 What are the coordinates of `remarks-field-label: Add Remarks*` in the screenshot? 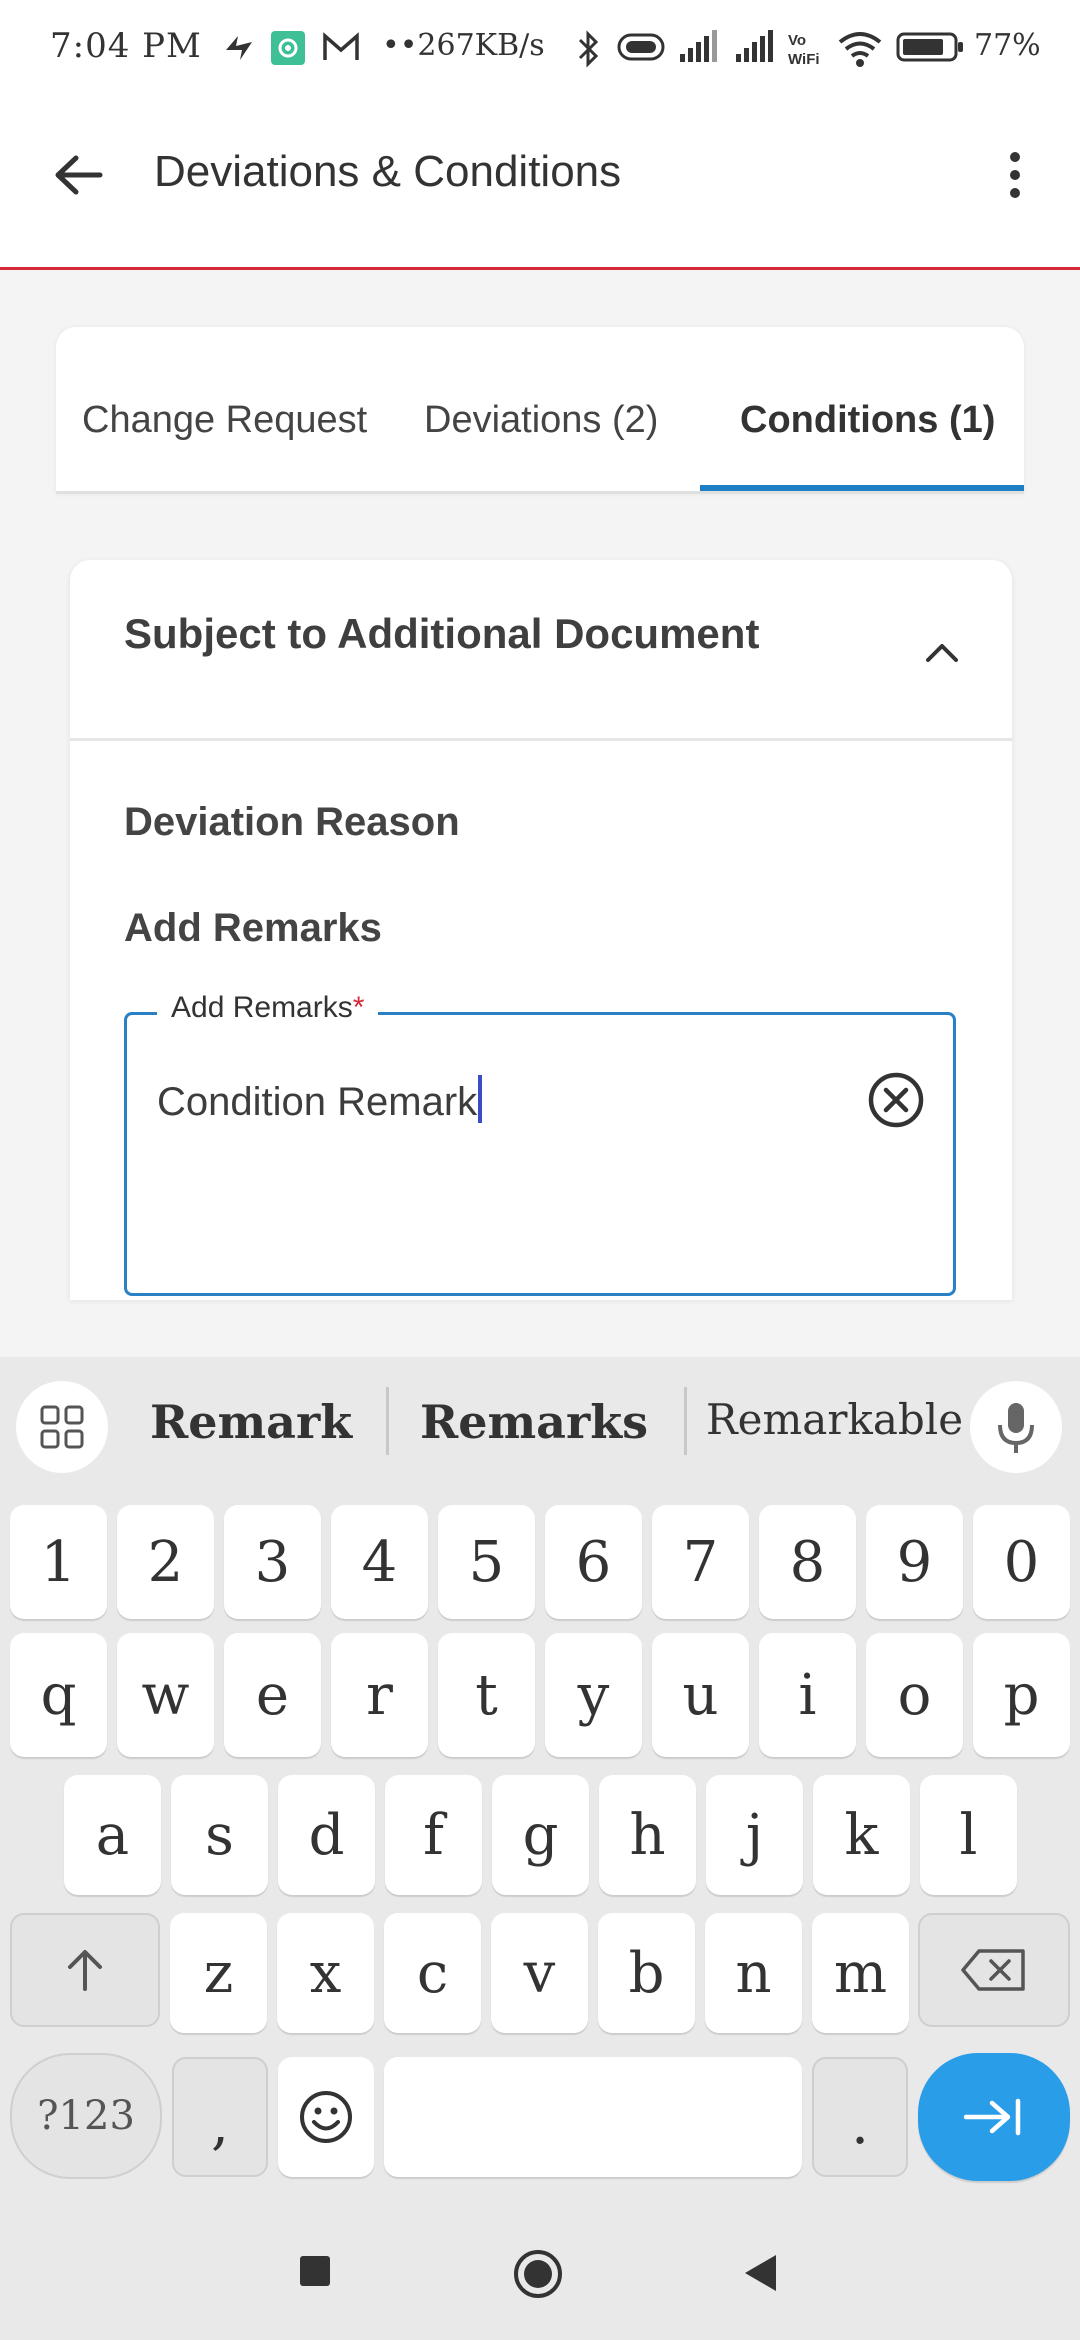 It's located at (268, 1008).